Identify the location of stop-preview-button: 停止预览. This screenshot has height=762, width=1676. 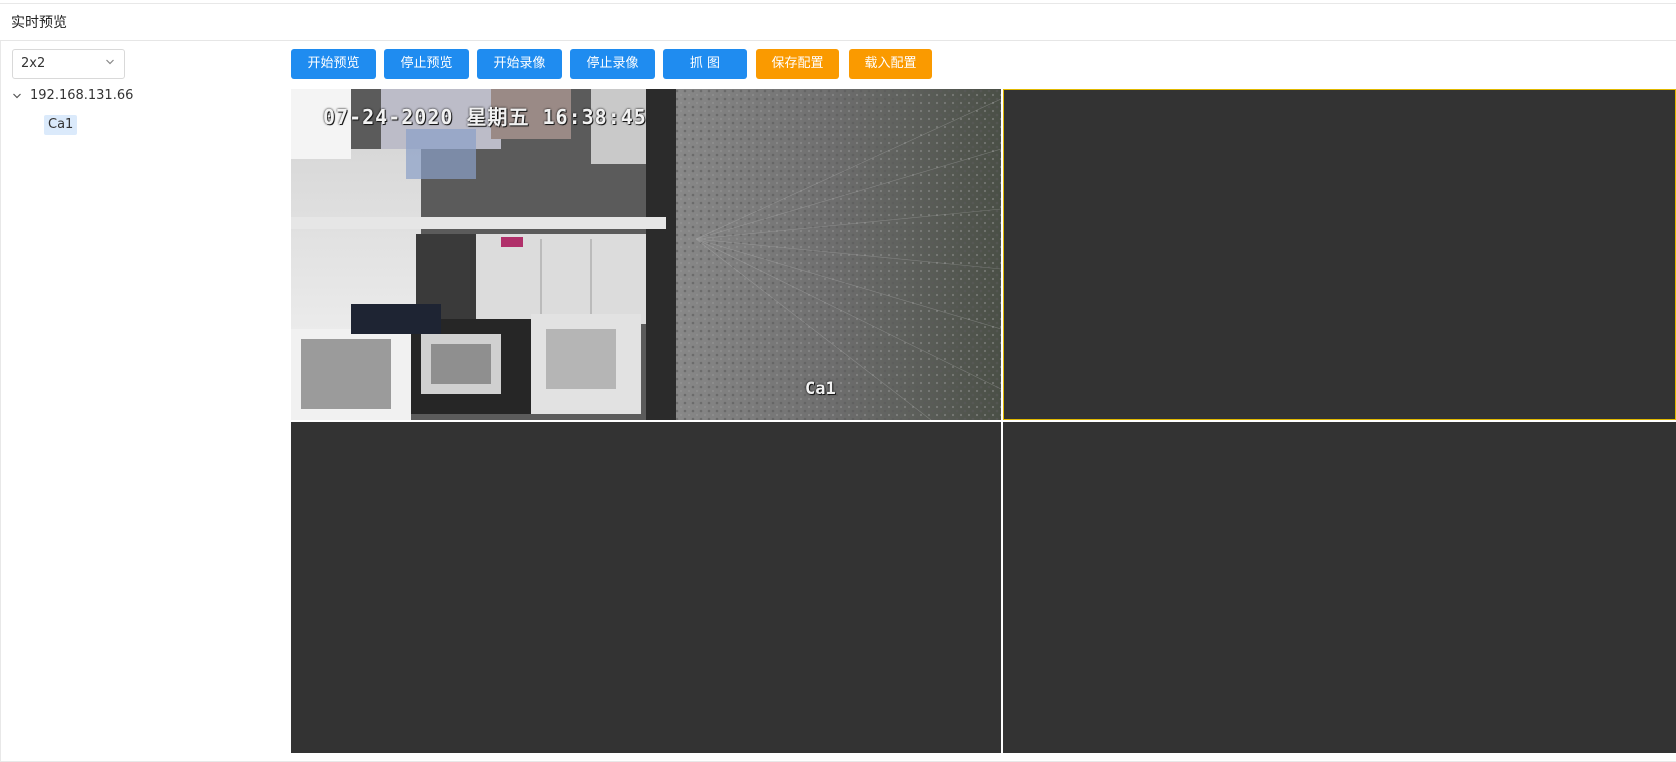
(426, 64).